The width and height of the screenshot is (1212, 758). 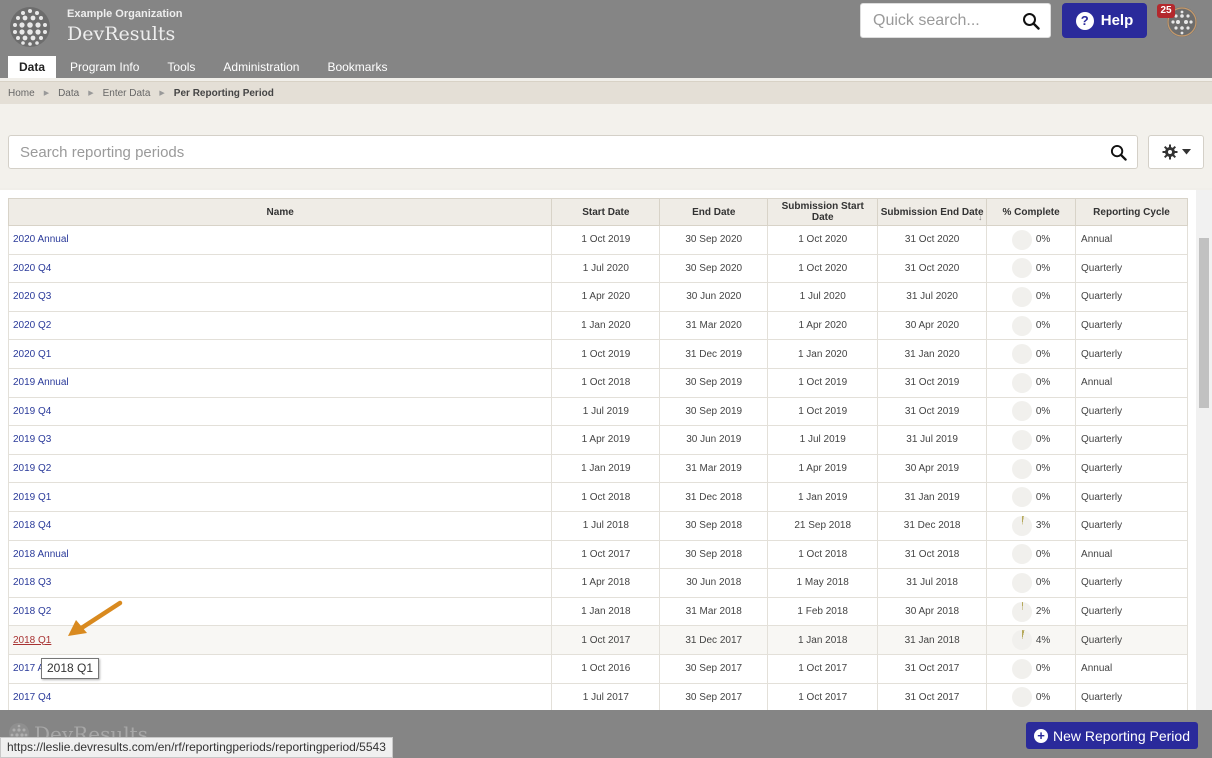 What do you see at coordinates (1112, 735) in the screenshot?
I see `new-reporting-period-button: + New Reporting Period` at bounding box center [1112, 735].